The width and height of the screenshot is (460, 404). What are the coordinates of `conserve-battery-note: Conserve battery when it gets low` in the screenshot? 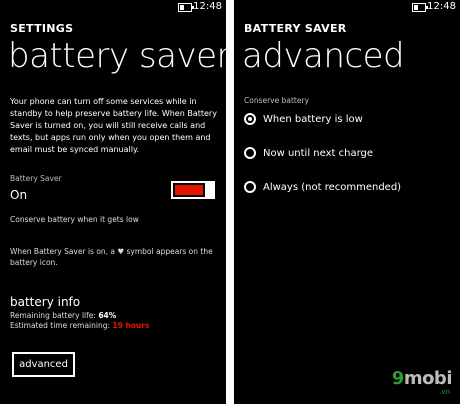 It's located at (74, 219).